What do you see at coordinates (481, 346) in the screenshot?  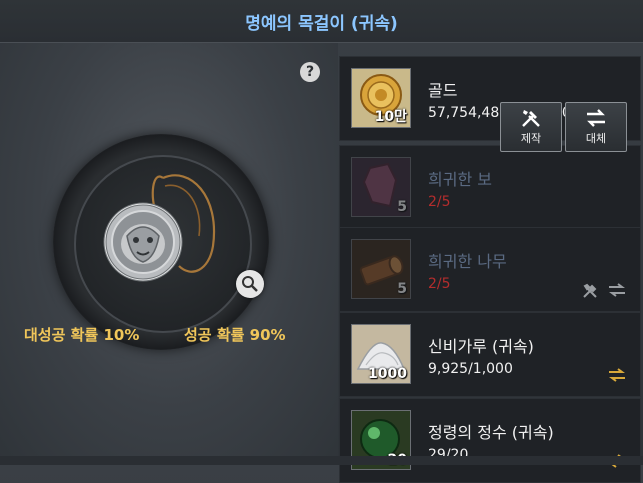 I see `material-name: 신비가루 (귀속)` at bounding box center [481, 346].